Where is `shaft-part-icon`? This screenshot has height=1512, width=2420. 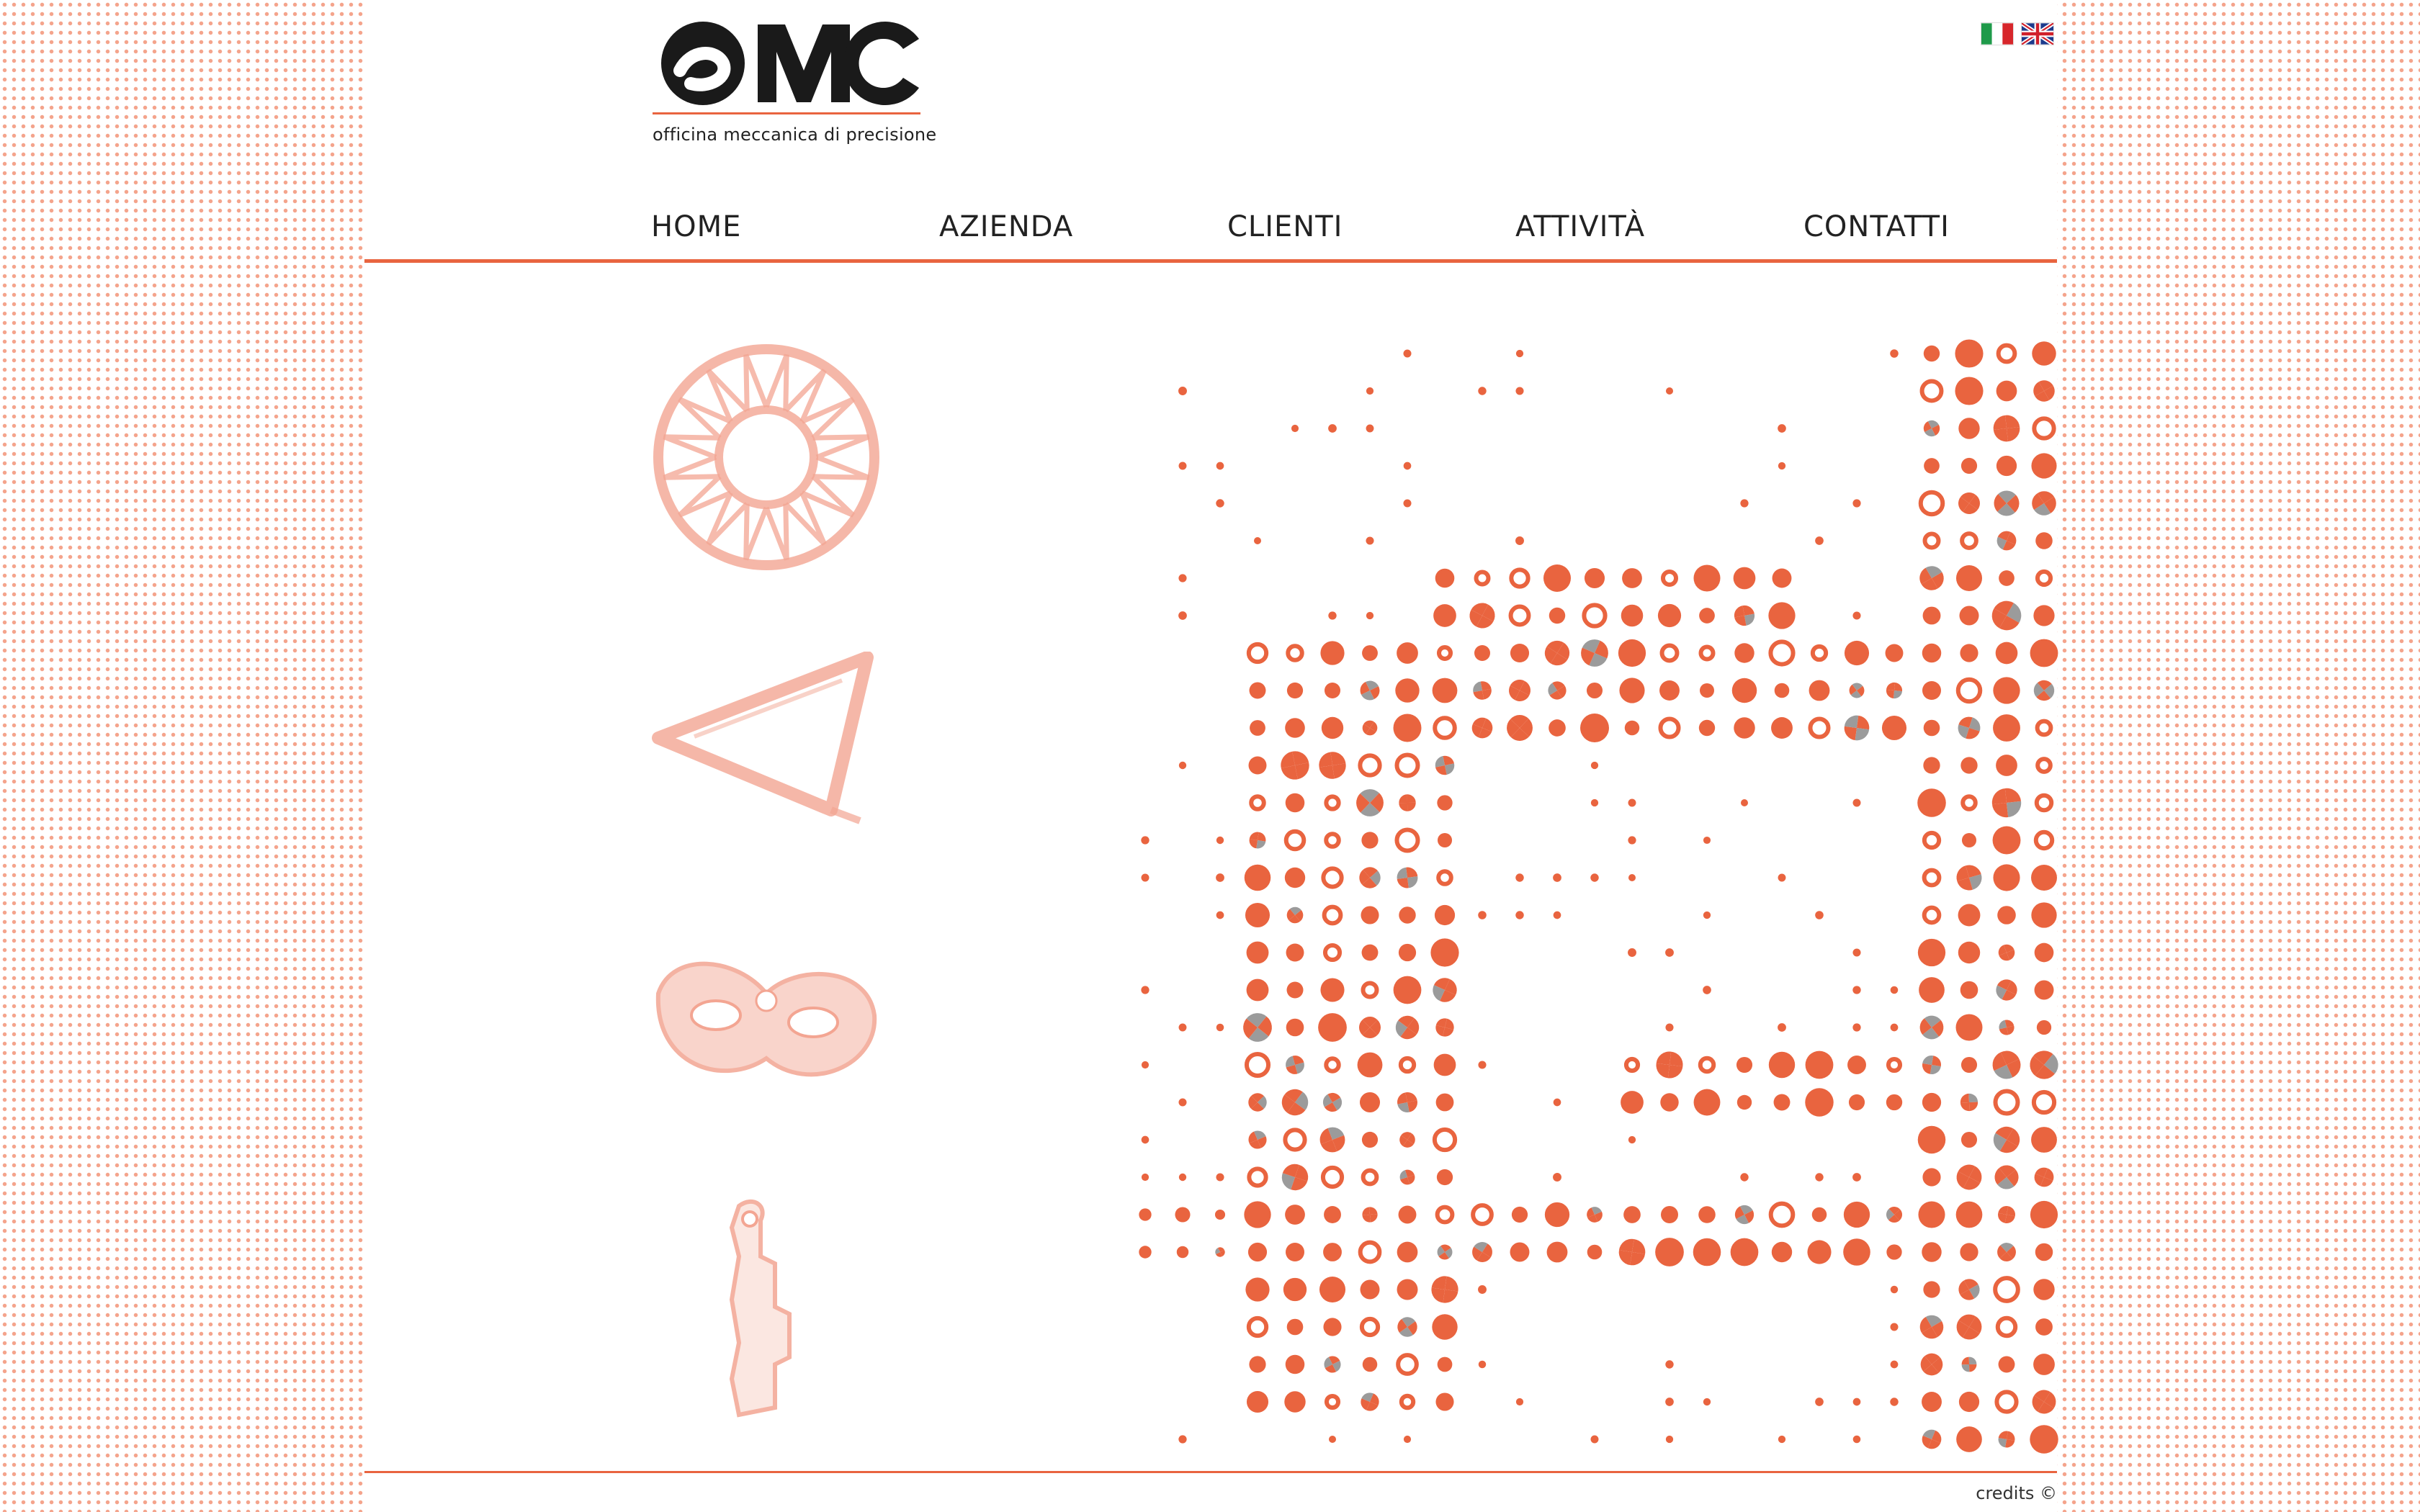 shaft-part-icon is located at coordinates (767, 1310).